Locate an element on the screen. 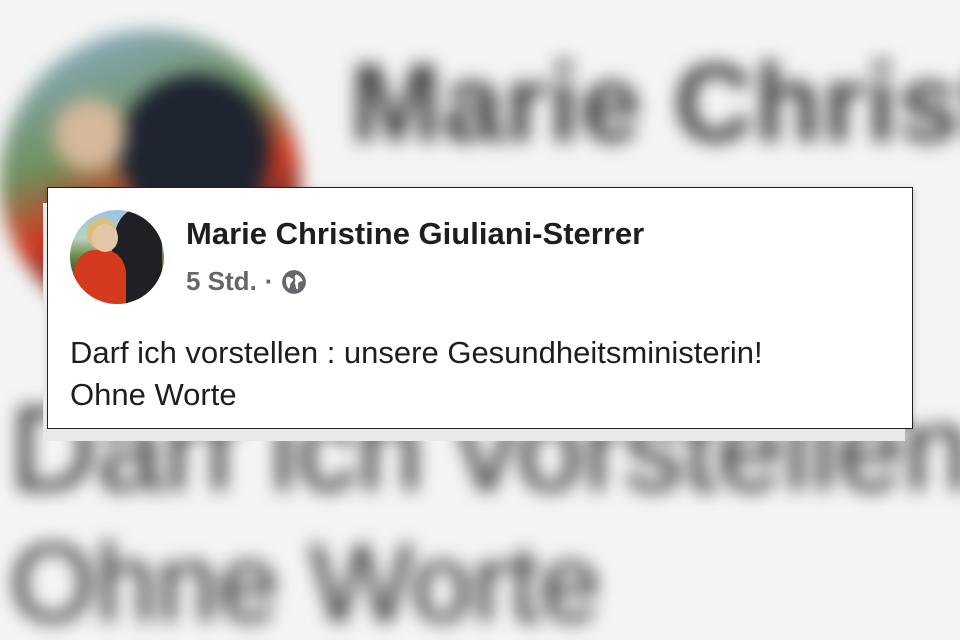  post-meta: 5 Std. · is located at coordinates (246, 281).